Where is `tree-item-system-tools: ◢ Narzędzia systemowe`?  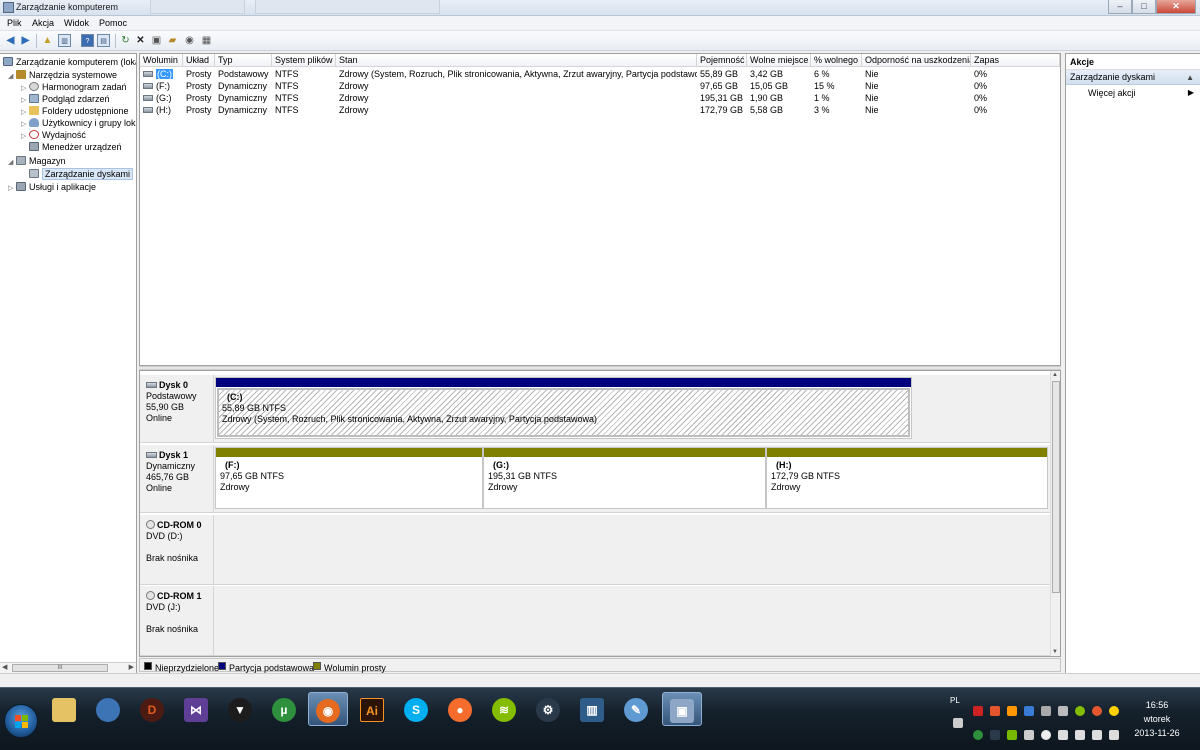
tree-item-system-tools: ◢ Narzędzia systemowe is located at coordinates (62, 75).